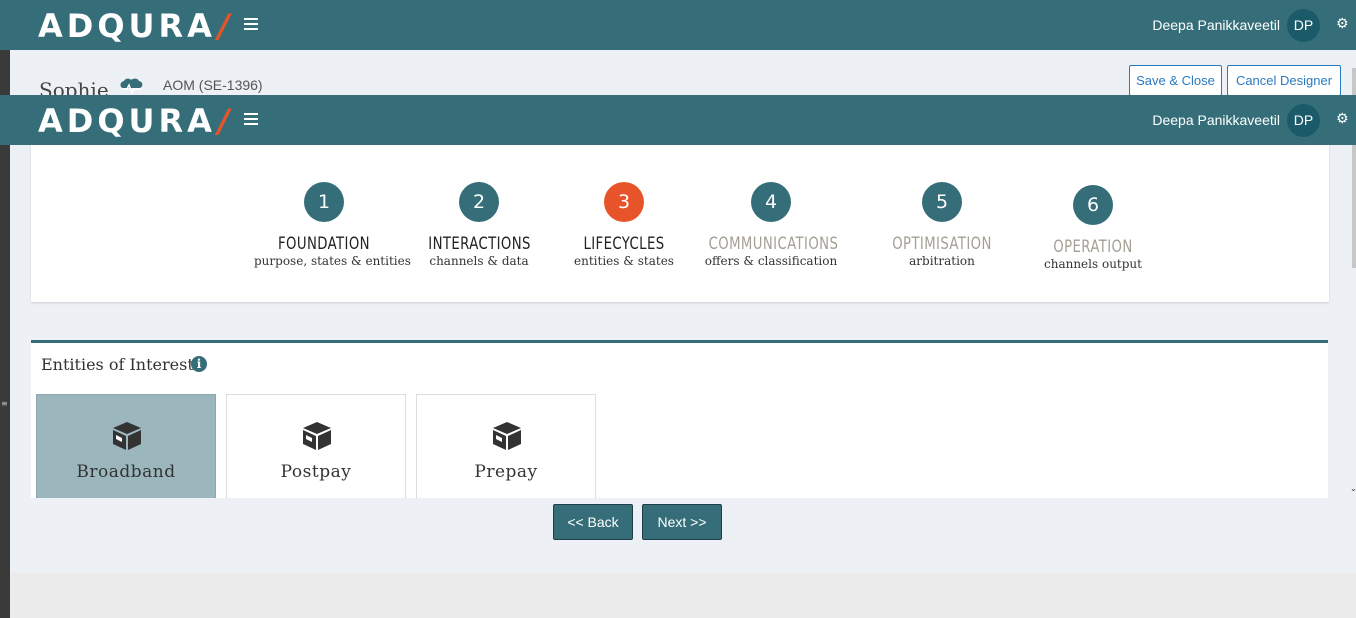 This screenshot has height=618, width=1356. Describe the element at coordinates (479, 261) in the screenshot. I see `step-subtitle: channels & data` at that location.